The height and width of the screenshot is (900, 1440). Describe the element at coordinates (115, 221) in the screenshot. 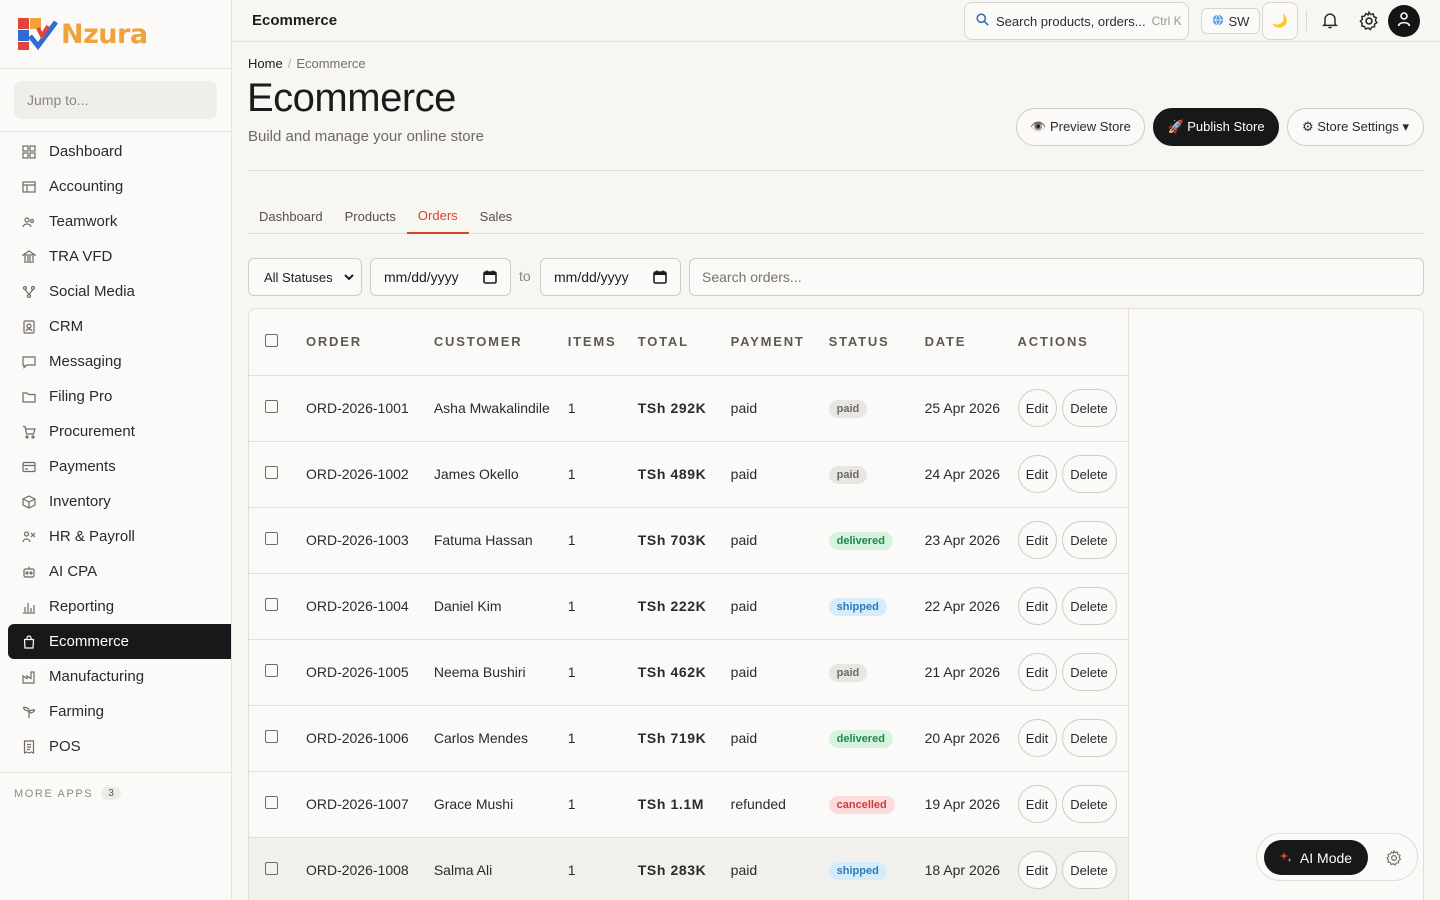

I see `sidebar-item-teamwork: Teamwork` at that location.